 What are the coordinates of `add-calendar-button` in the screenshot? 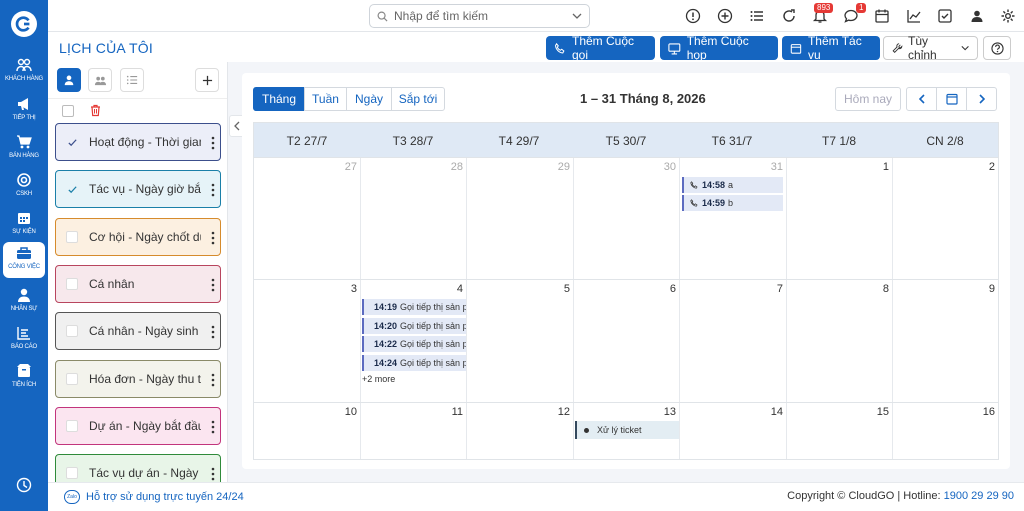 It's located at (207, 80).